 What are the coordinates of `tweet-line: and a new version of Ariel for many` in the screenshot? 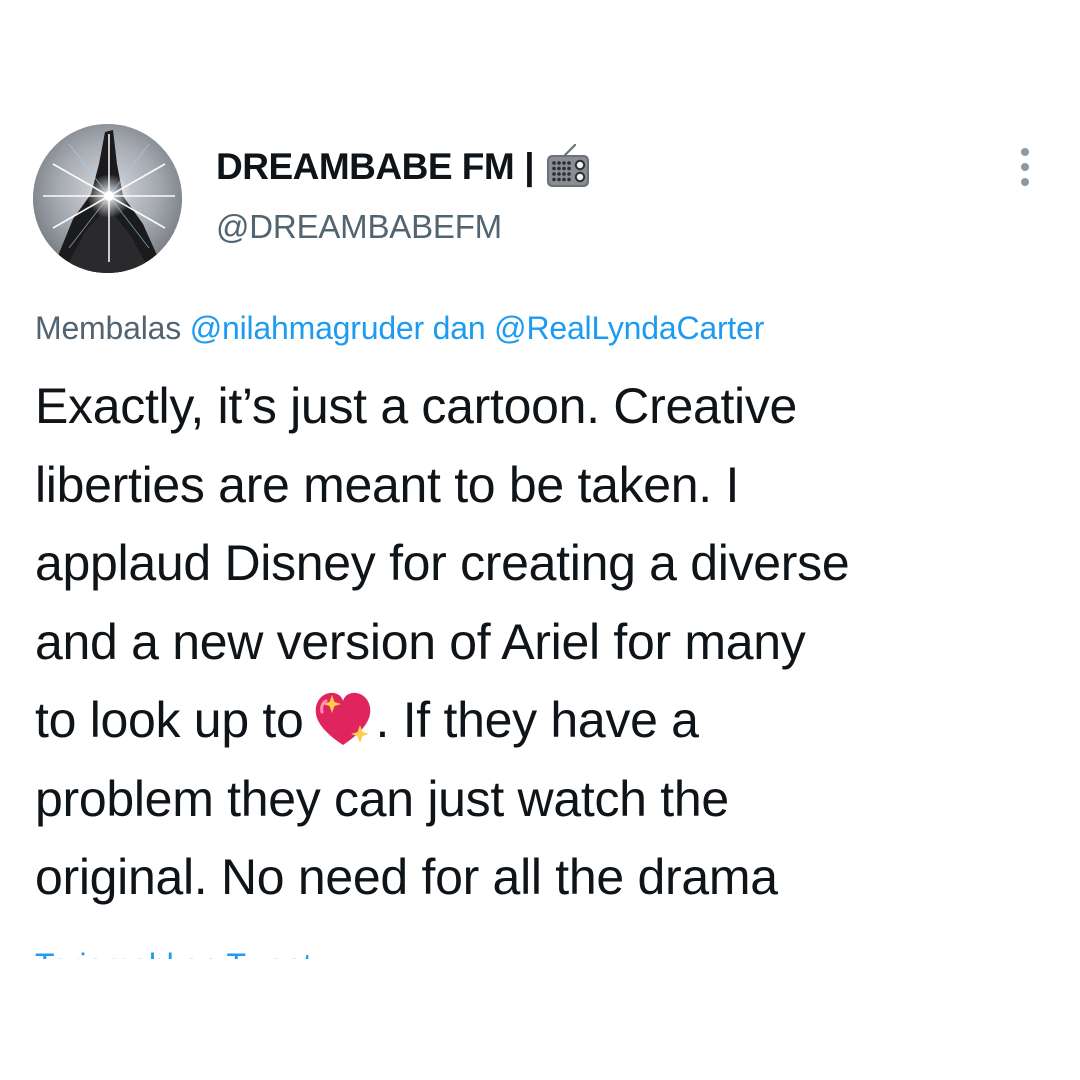 It's located at (420, 641).